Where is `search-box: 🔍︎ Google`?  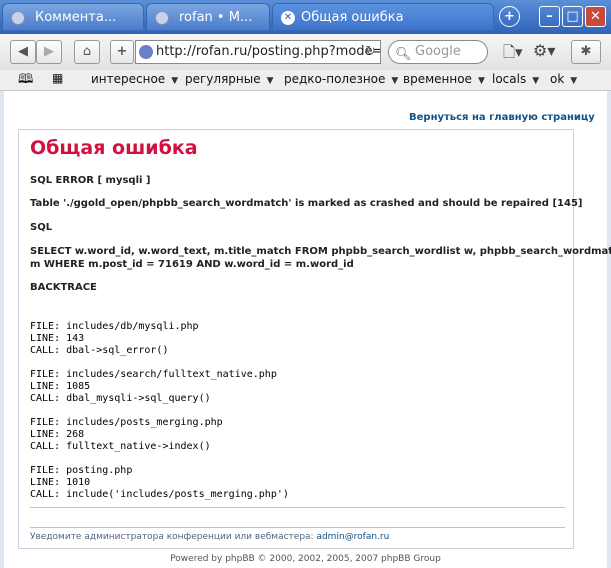
search-box: 🔍︎ Google is located at coordinates (438, 52).